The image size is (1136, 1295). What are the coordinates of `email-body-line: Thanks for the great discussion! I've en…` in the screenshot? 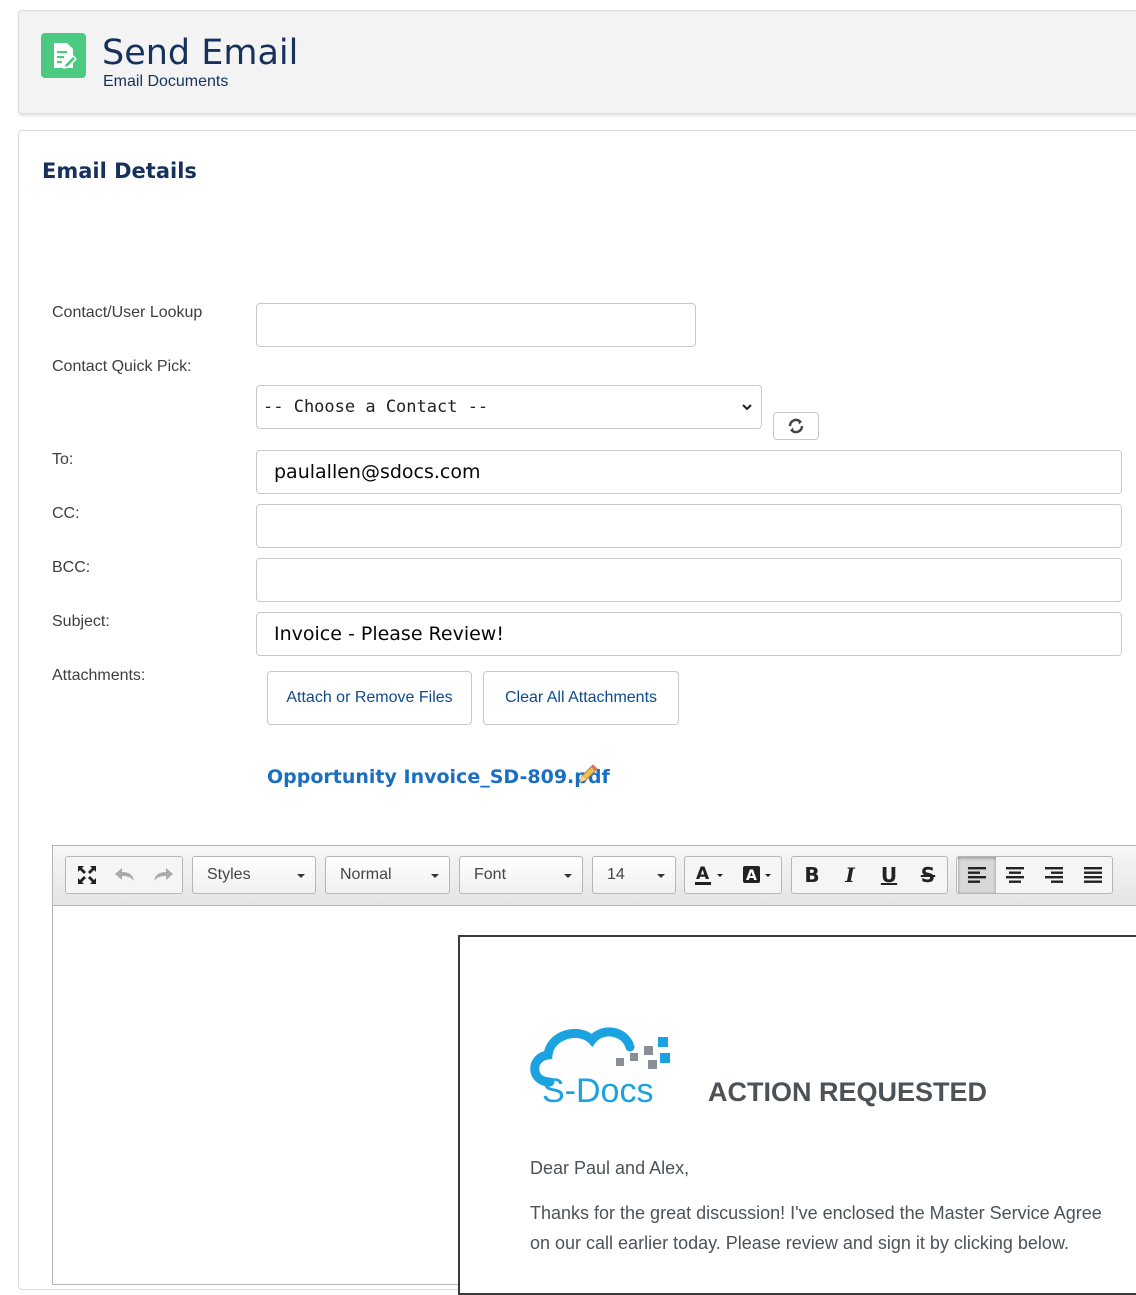 It's located at (816, 1213).